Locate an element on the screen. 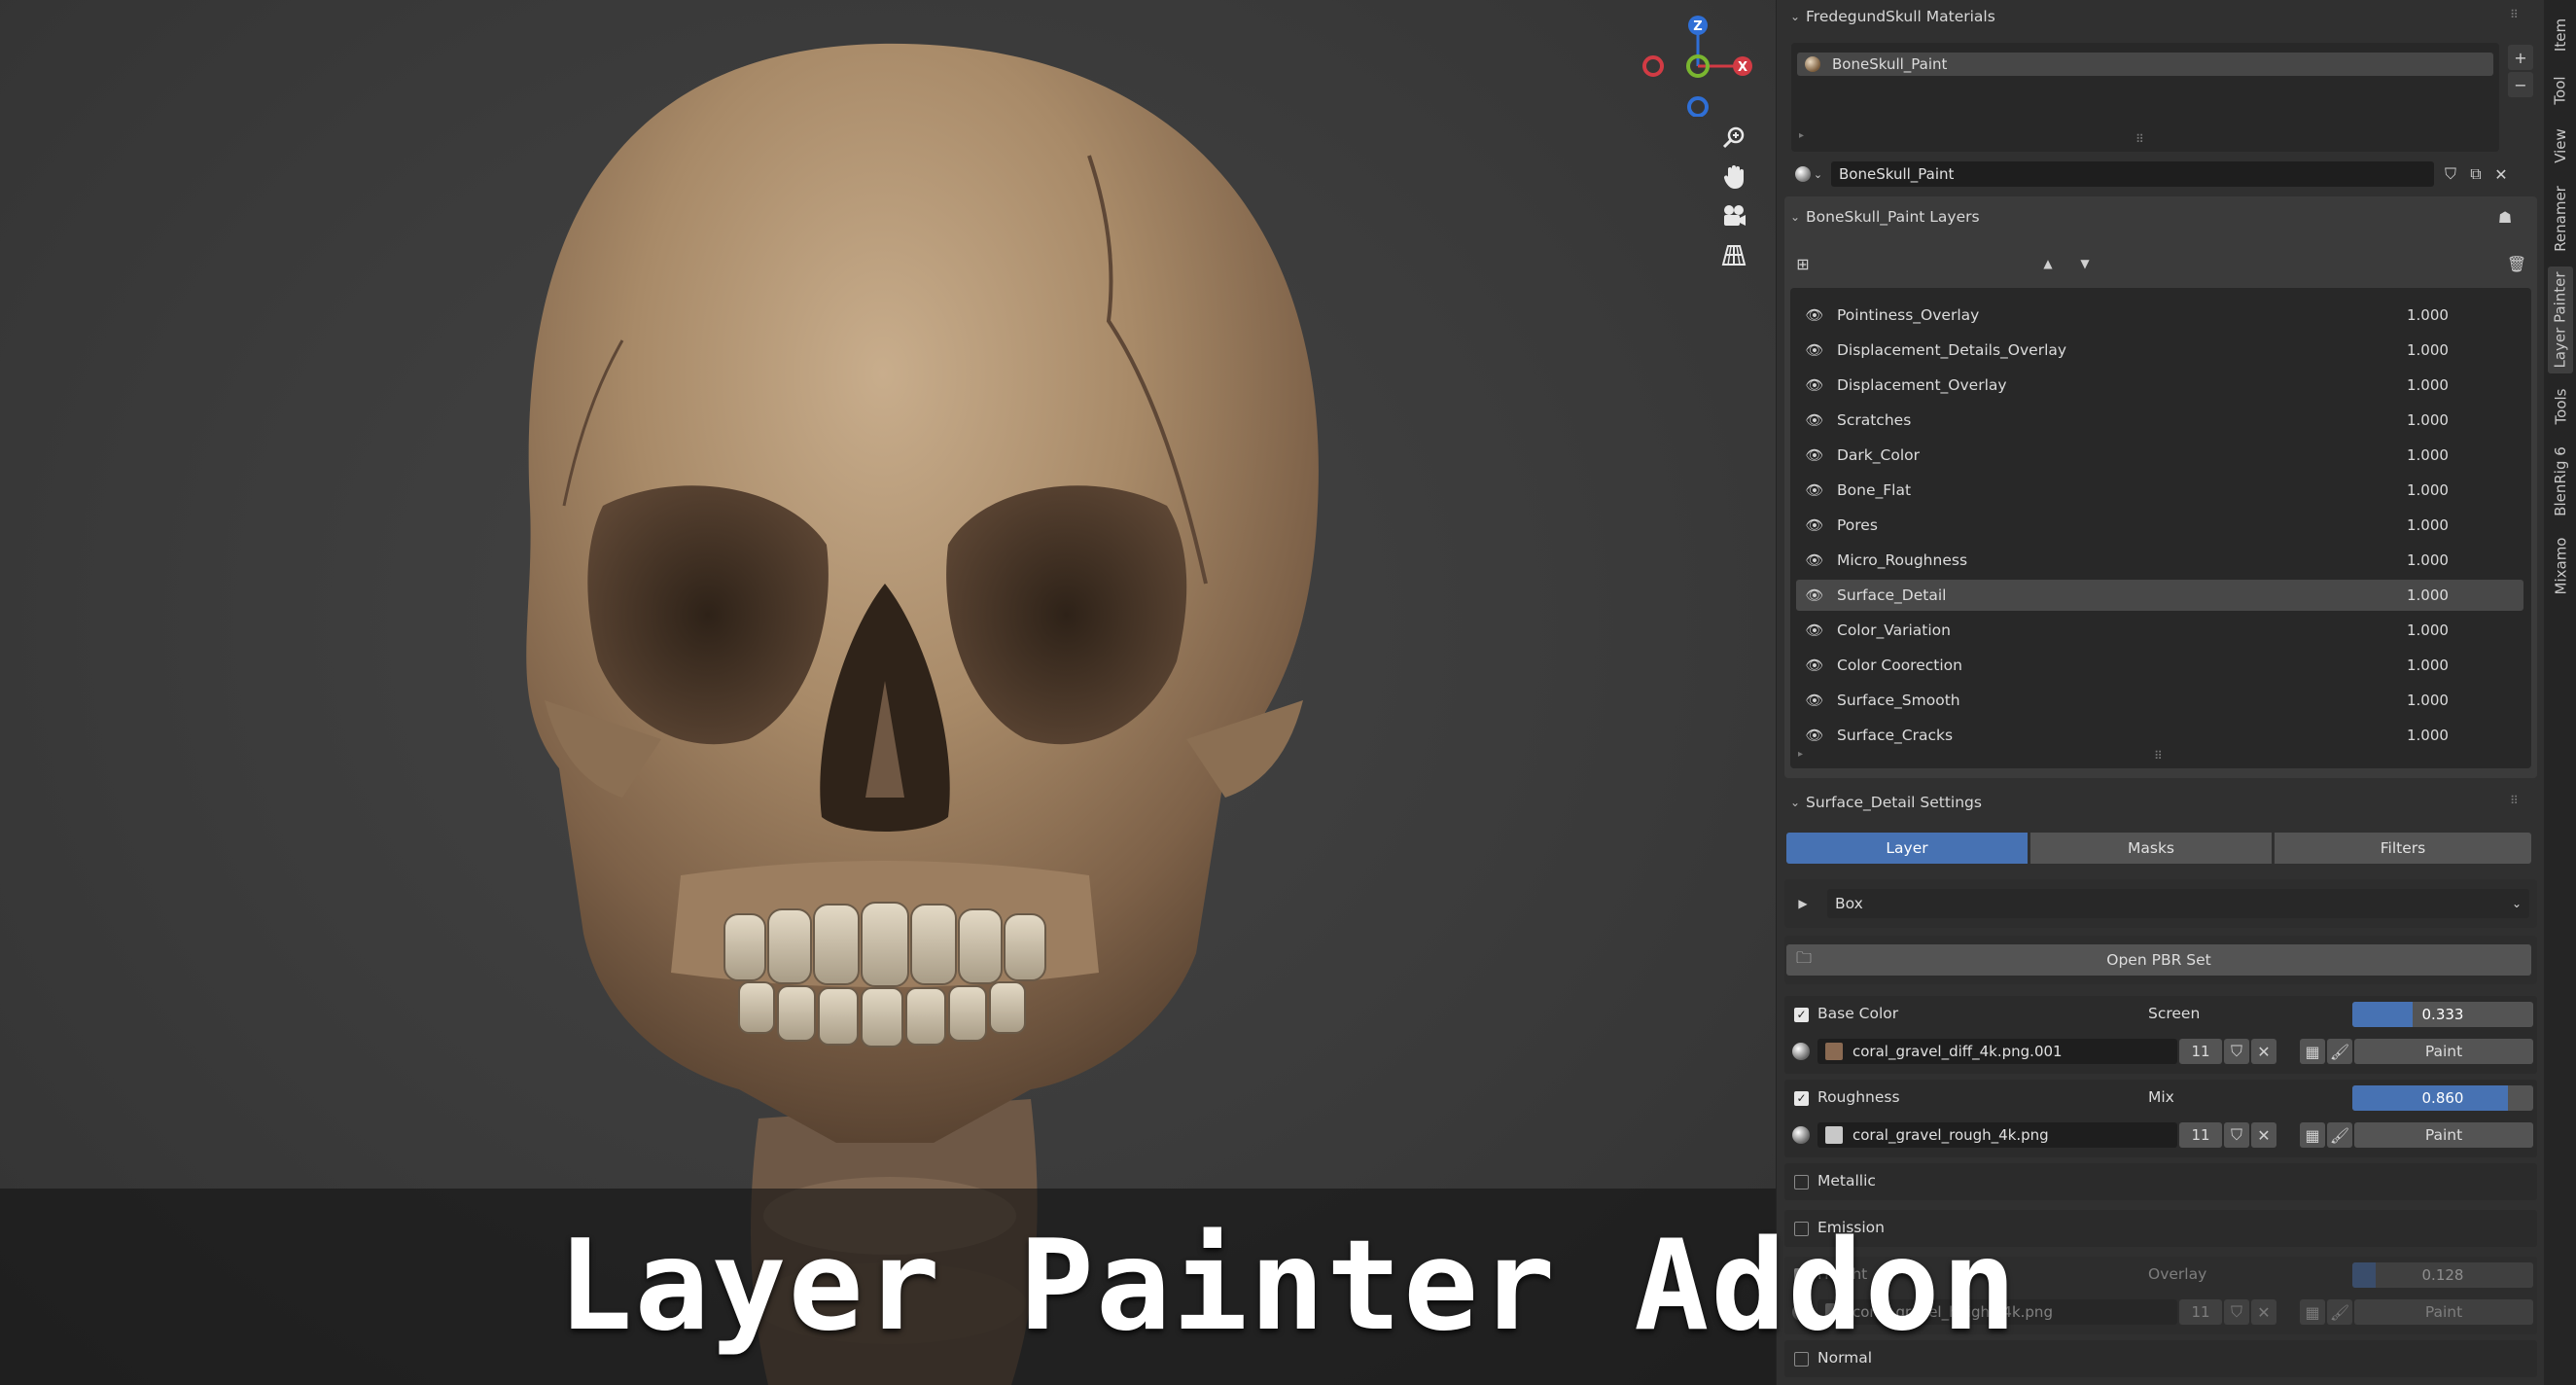 The height and width of the screenshot is (1385, 2576). blend-mode-dropdown: Mix is located at coordinates (2161, 1097).